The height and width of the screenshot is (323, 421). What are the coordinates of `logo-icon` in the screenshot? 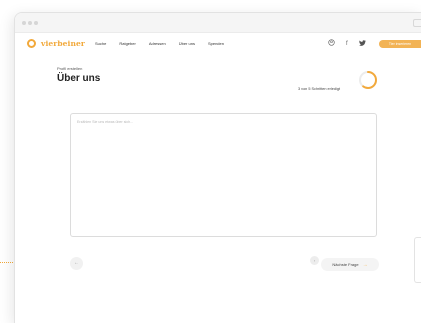 It's located at (31, 43).